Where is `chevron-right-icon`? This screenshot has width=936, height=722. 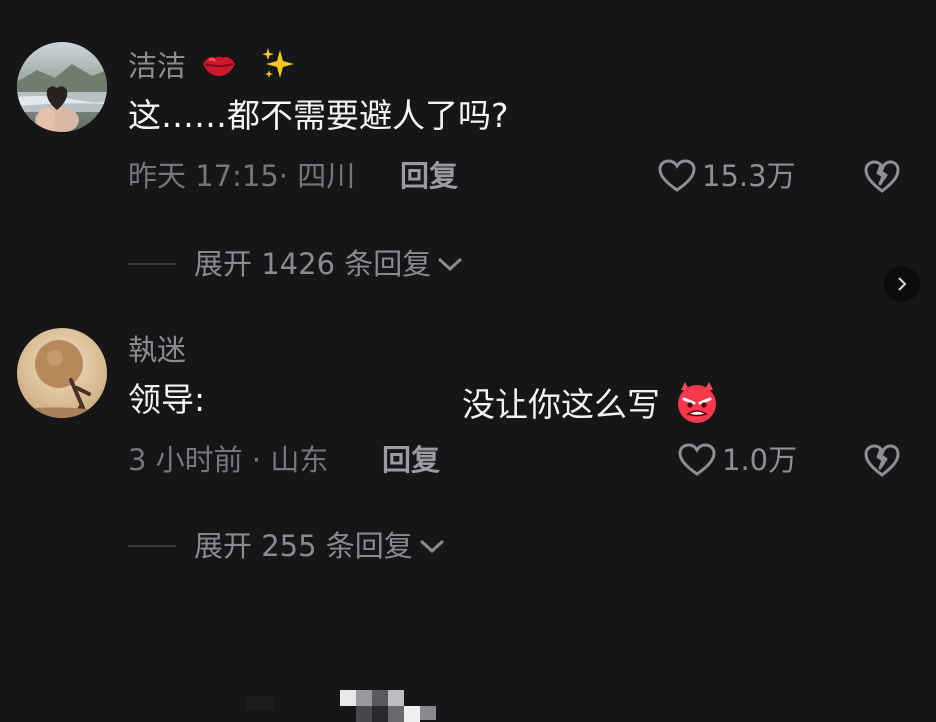
chevron-right-icon is located at coordinates (902, 284).